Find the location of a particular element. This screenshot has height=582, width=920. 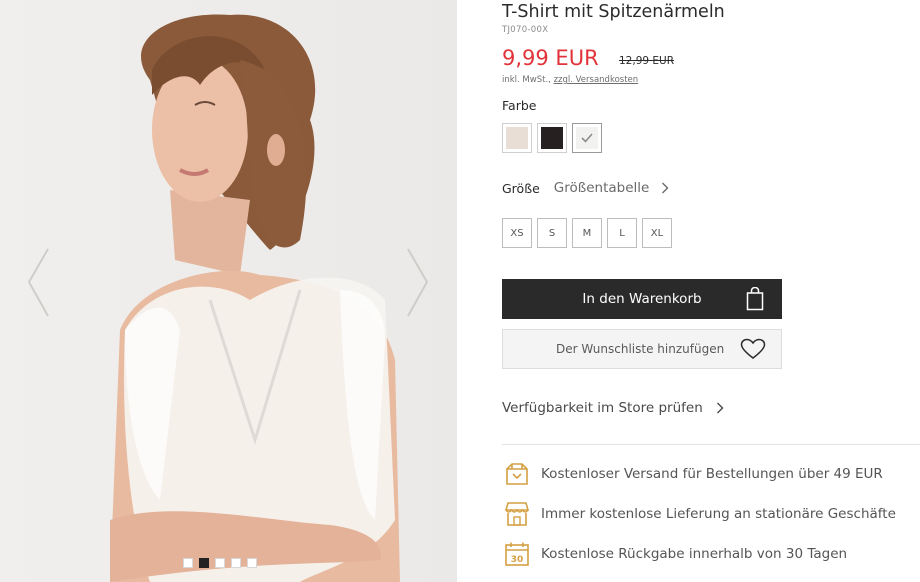

check-store-availability-link: Verfügbarkeit im Store prüfen is located at coordinates (613, 408).